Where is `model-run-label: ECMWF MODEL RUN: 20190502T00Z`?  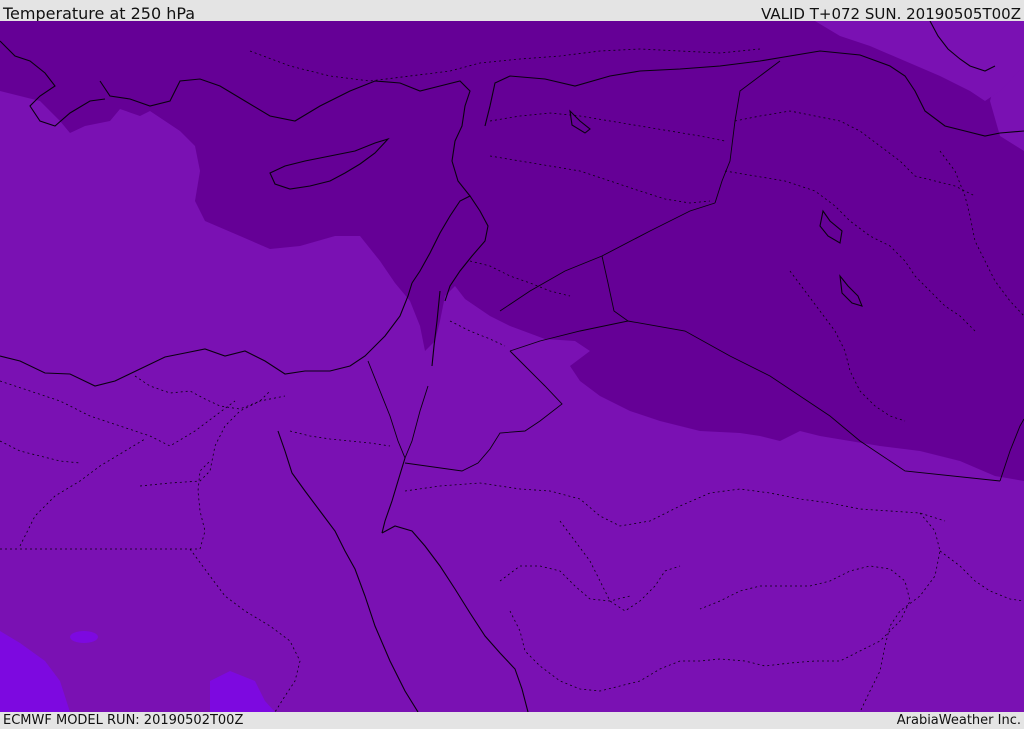 model-run-label: ECMWF MODEL RUN: 20190502T00Z is located at coordinates (123, 720).